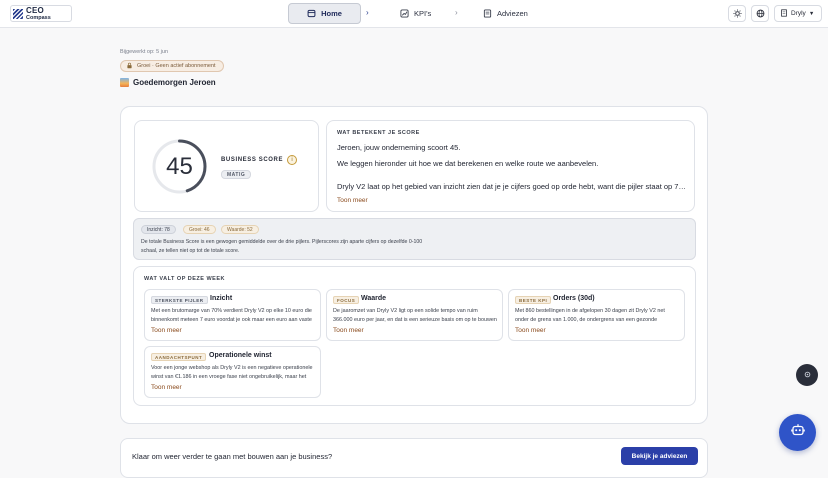  What do you see at coordinates (352, 200) in the screenshot?
I see `explanation-show-more-link: Toon meer` at bounding box center [352, 200].